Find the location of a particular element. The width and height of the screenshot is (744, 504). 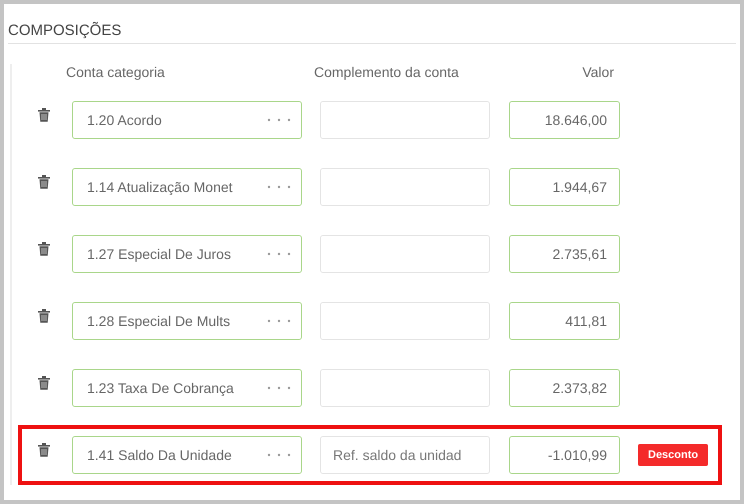

discount-badge: Desconto is located at coordinates (673, 455).